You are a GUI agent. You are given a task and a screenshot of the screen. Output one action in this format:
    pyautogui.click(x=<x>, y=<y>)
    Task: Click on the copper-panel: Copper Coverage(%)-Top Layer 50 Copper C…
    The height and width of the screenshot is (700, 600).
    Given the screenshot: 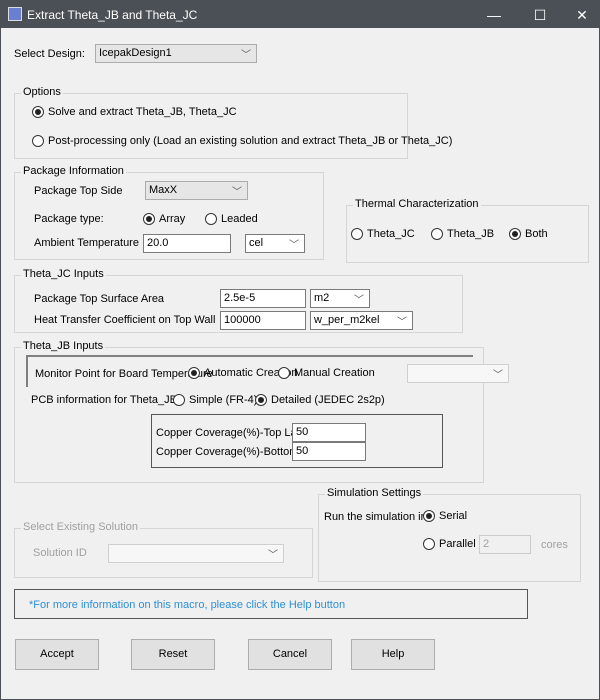 What is the action you would take?
    pyautogui.click(x=297, y=441)
    